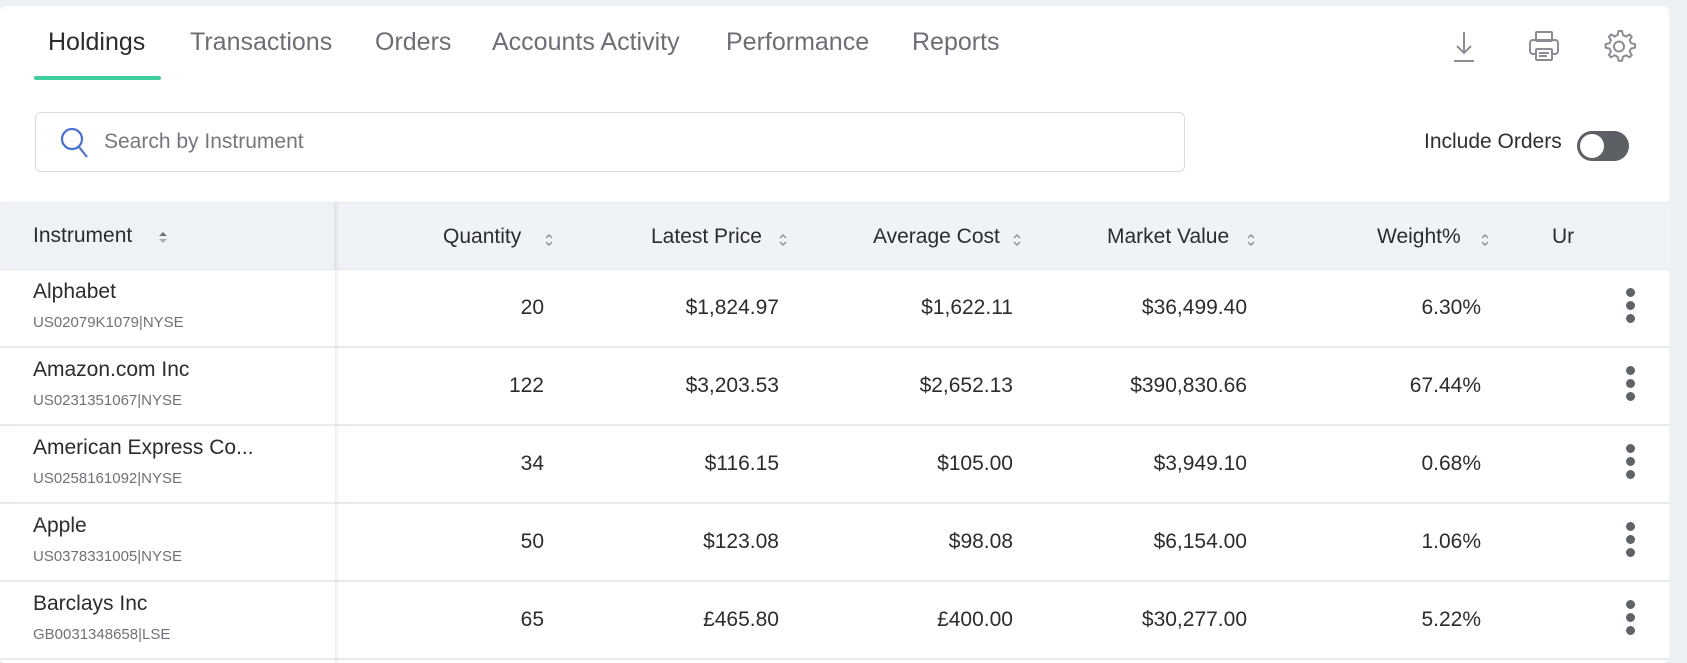 Image resolution: width=1687 pixels, height=663 pixels. What do you see at coordinates (108, 556) in the screenshot?
I see `instrument-id: US0378331005|NYSE` at bounding box center [108, 556].